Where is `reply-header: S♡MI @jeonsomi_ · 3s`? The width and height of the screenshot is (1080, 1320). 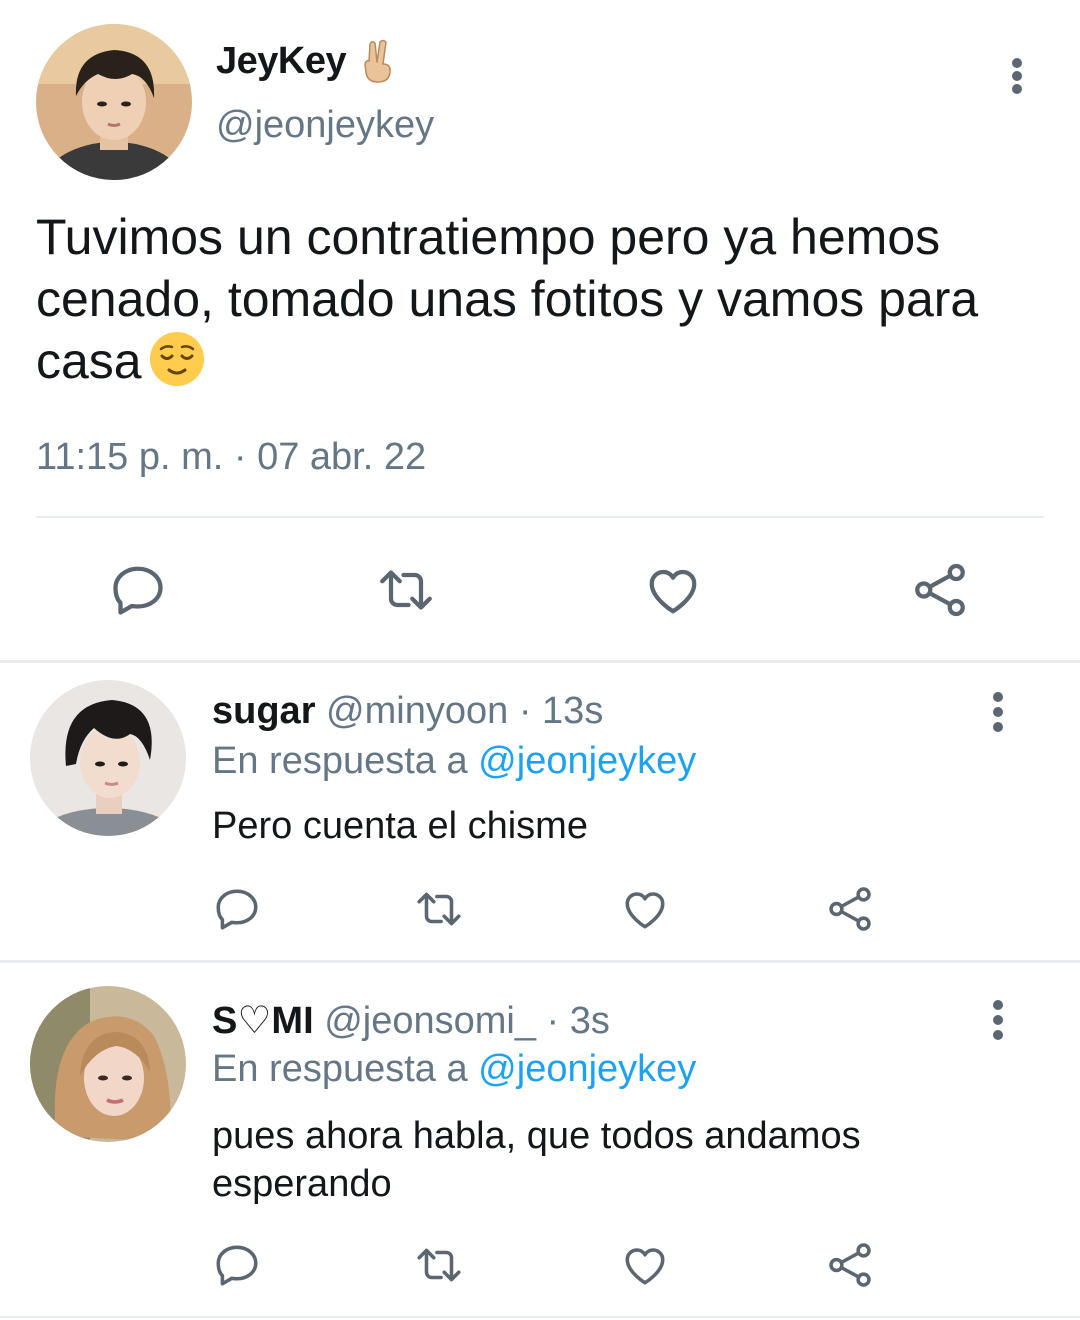
reply-header: S♡MI @jeonsomi_ · 3s is located at coordinates (411, 1020).